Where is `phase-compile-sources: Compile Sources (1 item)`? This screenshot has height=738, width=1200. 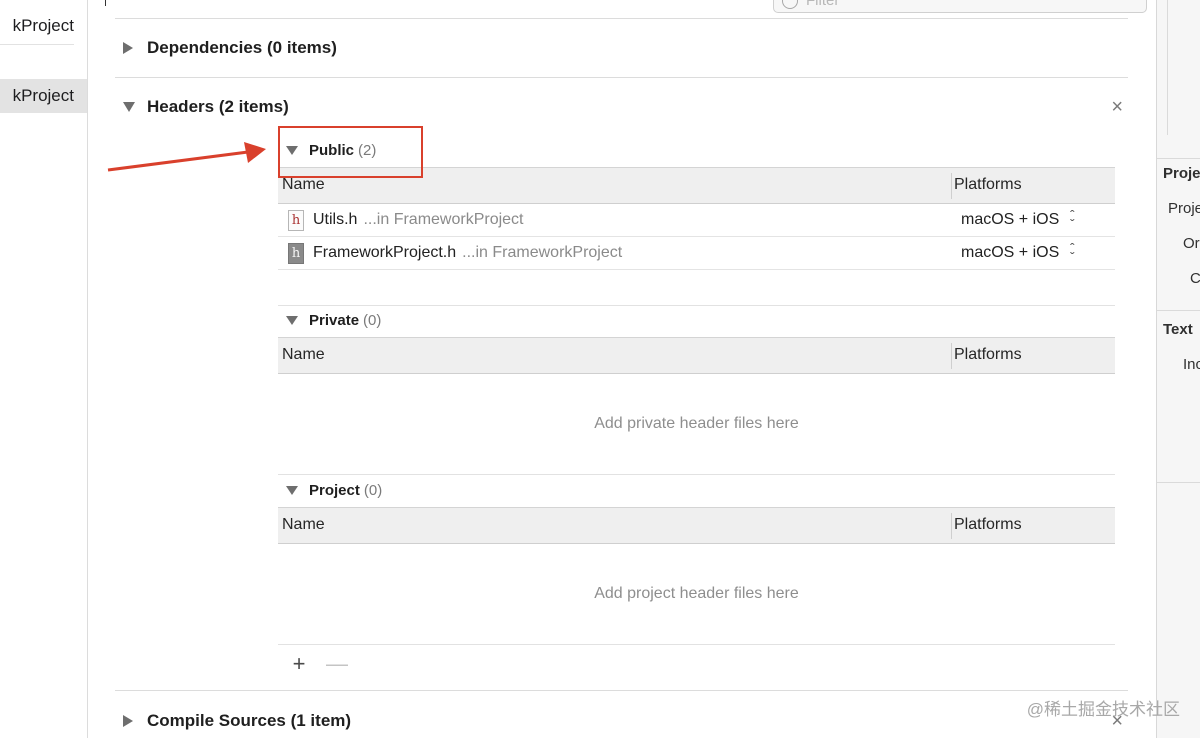 phase-compile-sources: Compile Sources (1 item) is located at coordinates (237, 721).